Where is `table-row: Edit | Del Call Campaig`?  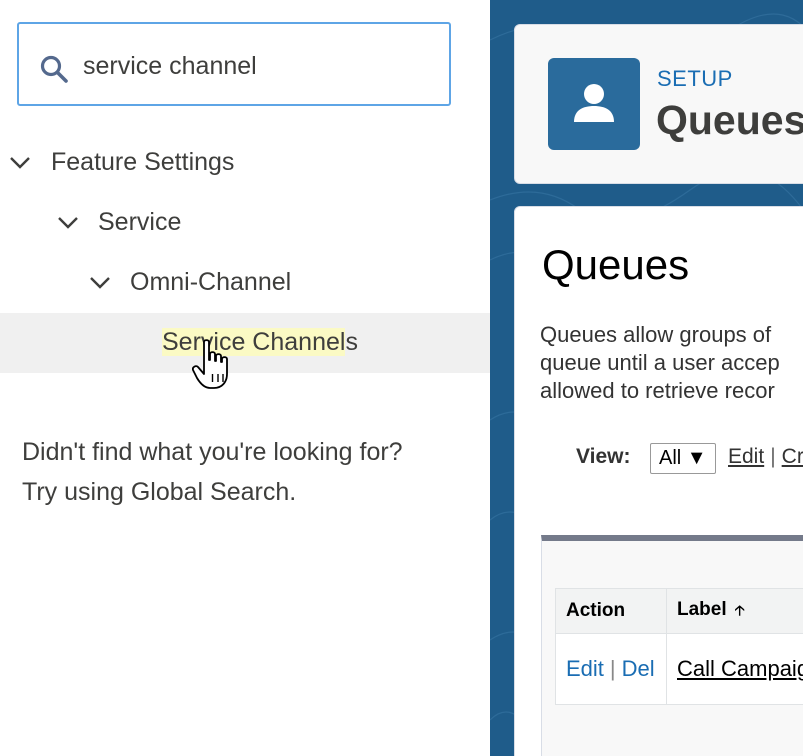 table-row: Edit | Del Call Campaig is located at coordinates (679, 669).